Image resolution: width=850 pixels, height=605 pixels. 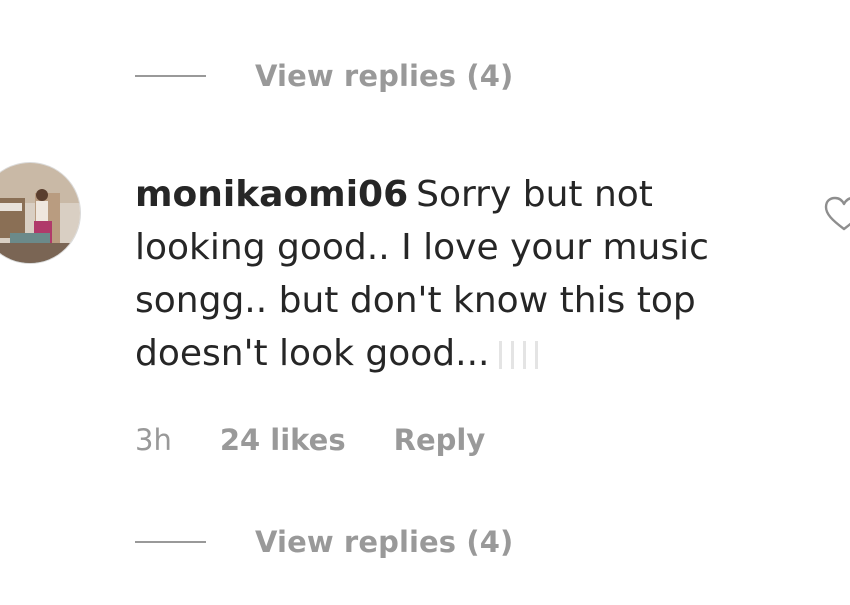 What do you see at coordinates (523, 357) in the screenshot?
I see `emoji-placeholders` at bounding box center [523, 357].